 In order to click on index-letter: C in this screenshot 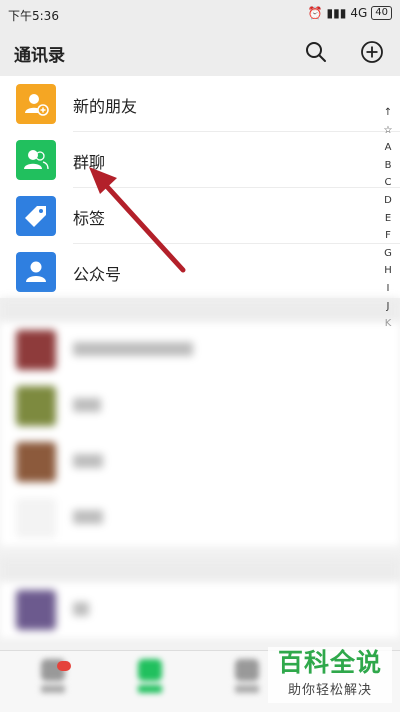, I will do `click(388, 183)`.